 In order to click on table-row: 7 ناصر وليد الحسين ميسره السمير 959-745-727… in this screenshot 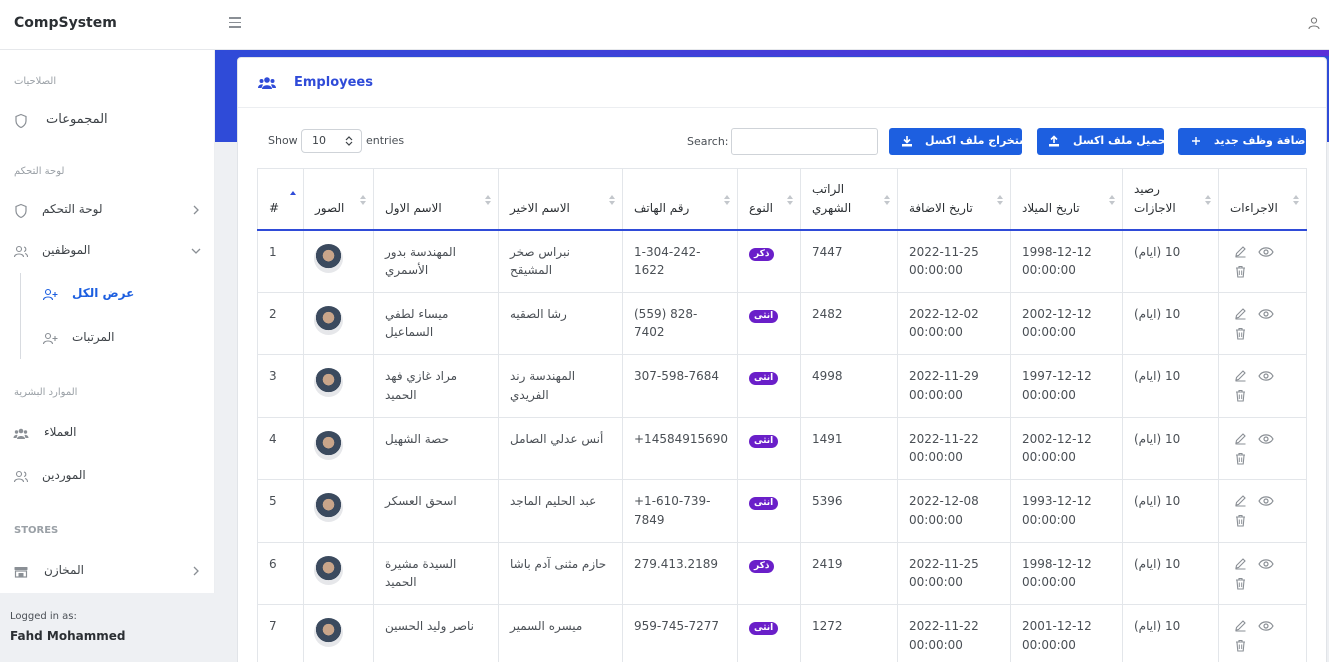, I will do `click(782, 633)`.